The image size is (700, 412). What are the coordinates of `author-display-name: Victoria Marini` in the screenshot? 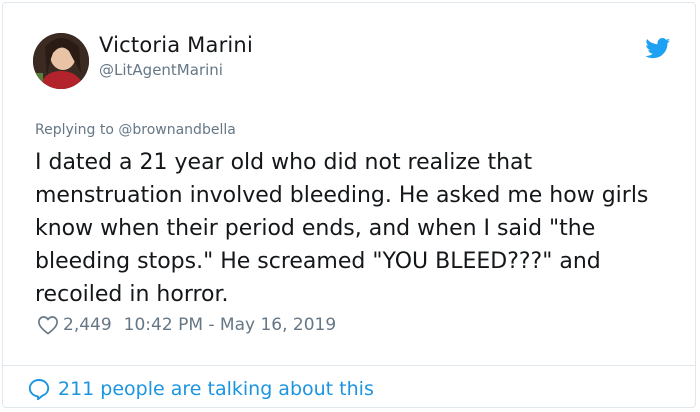 It's located at (176, 45).